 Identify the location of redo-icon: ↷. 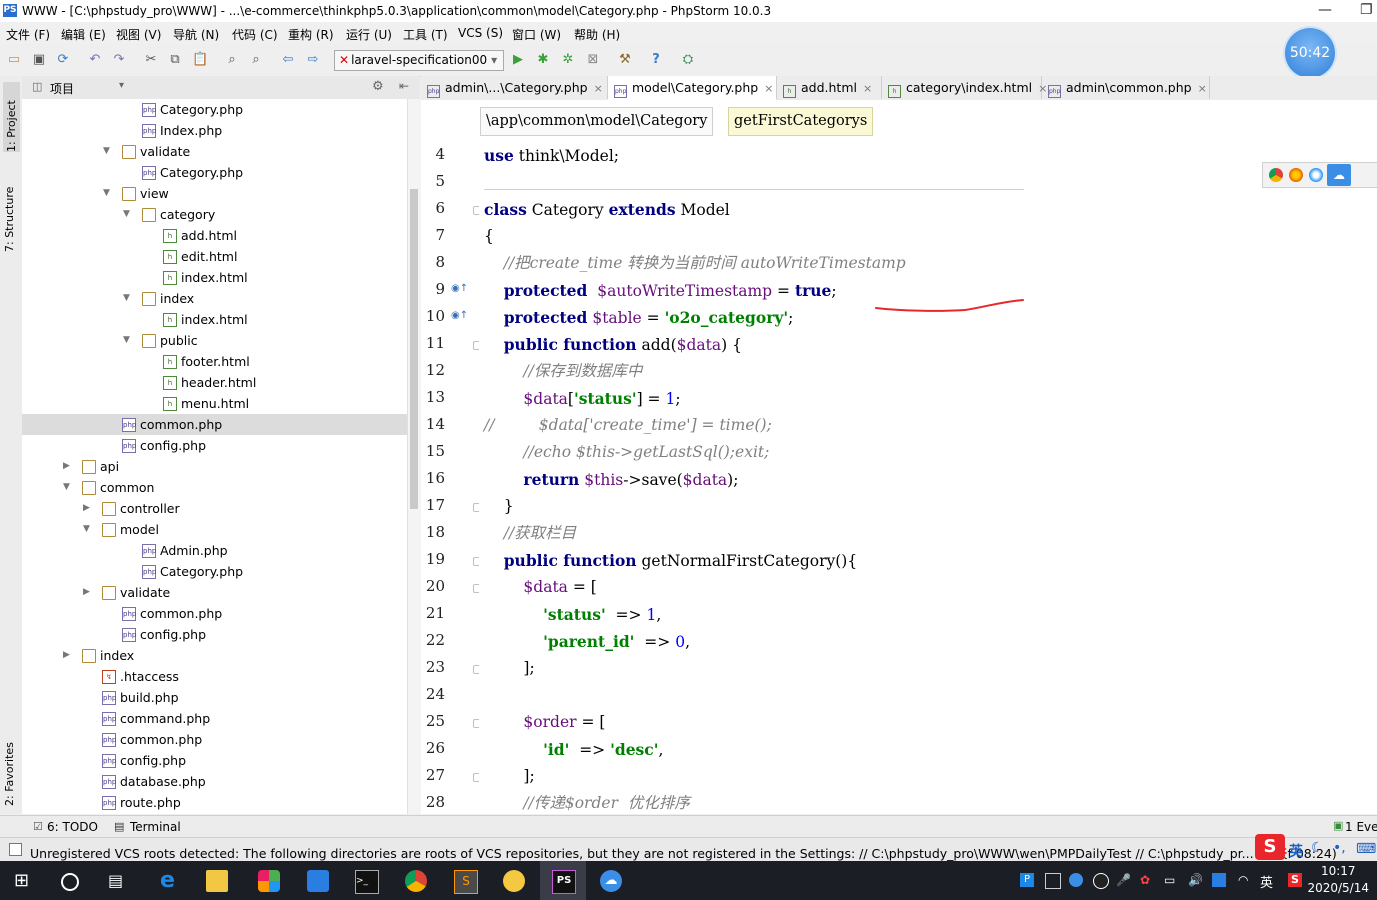
(119, 60).